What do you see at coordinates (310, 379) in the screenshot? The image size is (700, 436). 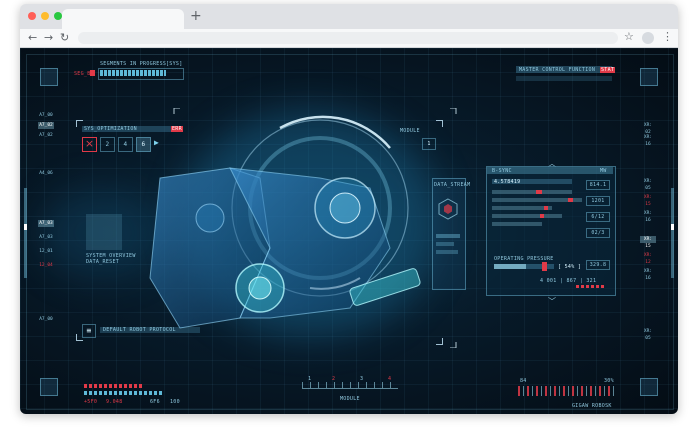 I see `ruler-tick-label: 1` at bounding box center [310, 379].